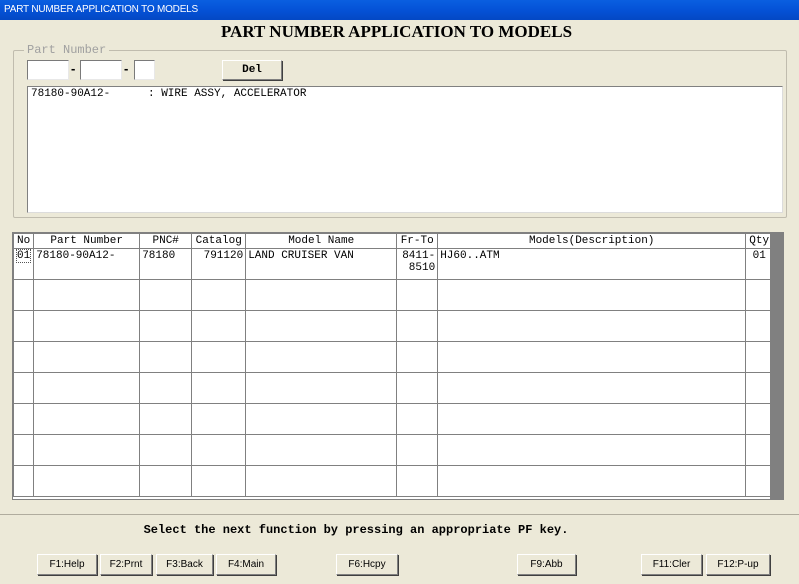 This screenshot has height=584, width=799. I want to click on cell-fr-to: 8411- 8510, so click(417, 264).